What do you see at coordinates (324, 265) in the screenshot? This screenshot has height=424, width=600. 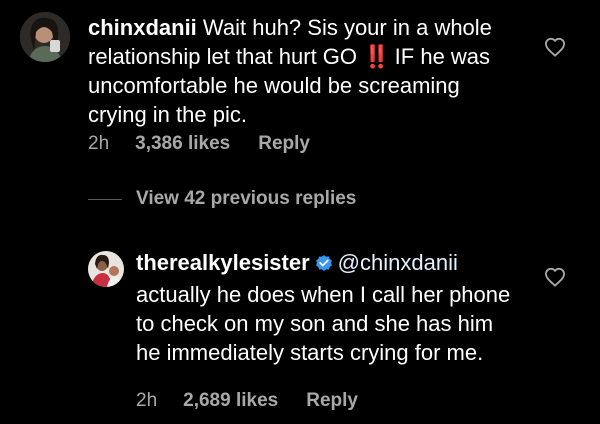 I see `verified-badge-icon` at bounding box center [324, 265].